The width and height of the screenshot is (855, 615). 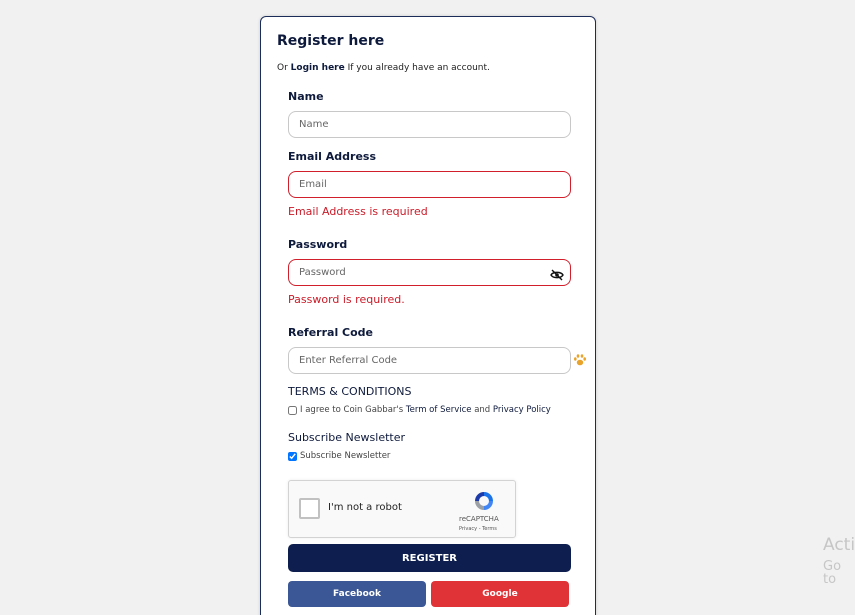 What do you see at coordinates (282, 68) in the screenshot?
I see `login-prompt-prefix: Or` at bounding box center [282, 68].